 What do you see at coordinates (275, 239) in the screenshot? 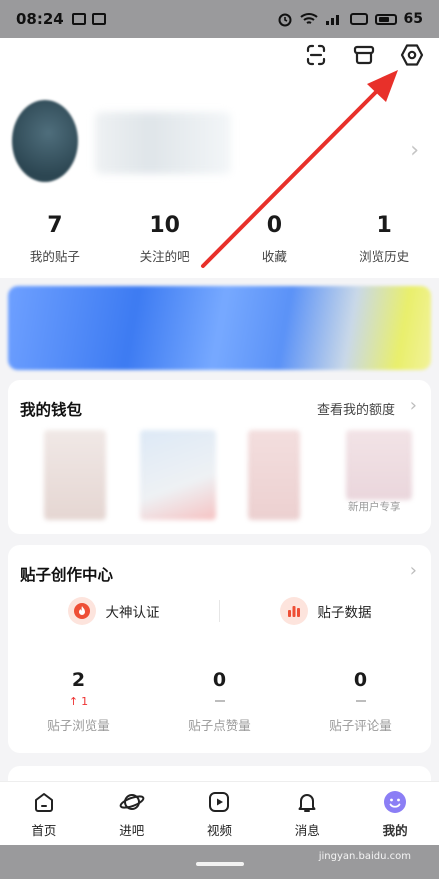
I see `stat-favorites: 0 收藏` at bounding box center [275, 239].